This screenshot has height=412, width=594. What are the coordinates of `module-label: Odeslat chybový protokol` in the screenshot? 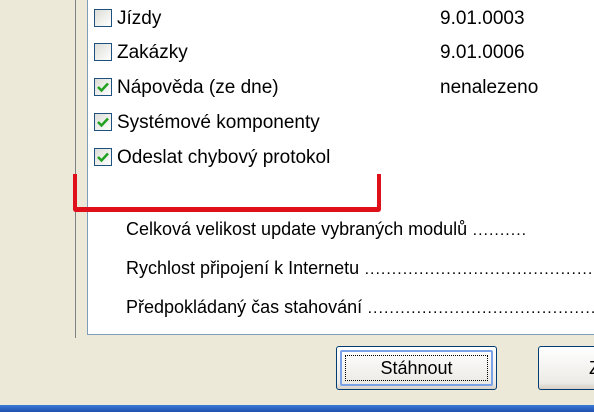 It's located at (224, 157).